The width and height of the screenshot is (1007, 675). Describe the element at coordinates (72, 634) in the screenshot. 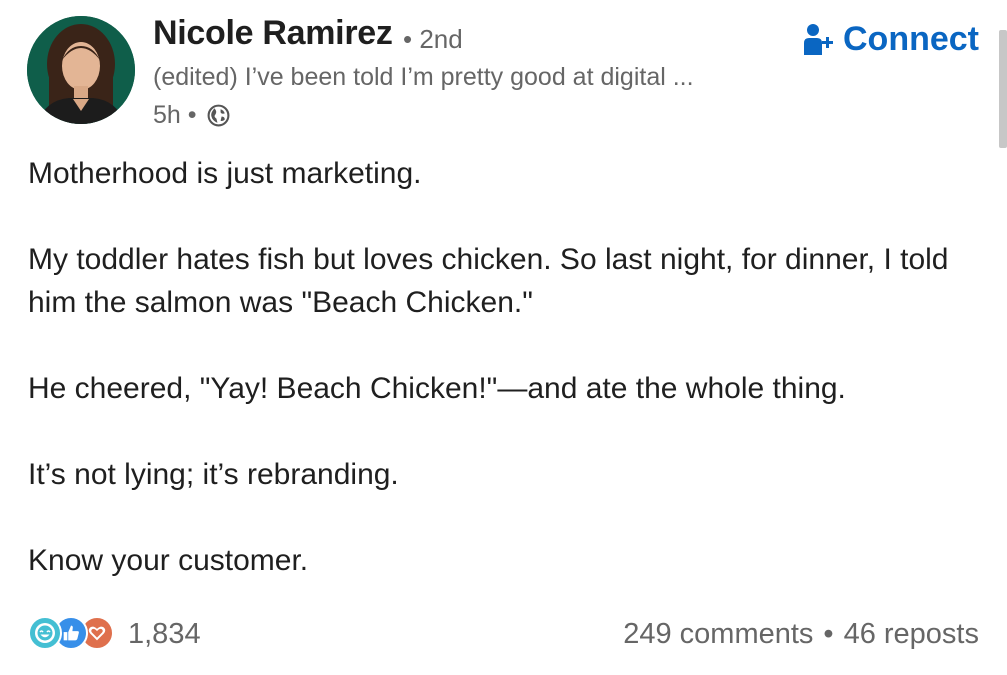

I see `reaction-icons` at that location.